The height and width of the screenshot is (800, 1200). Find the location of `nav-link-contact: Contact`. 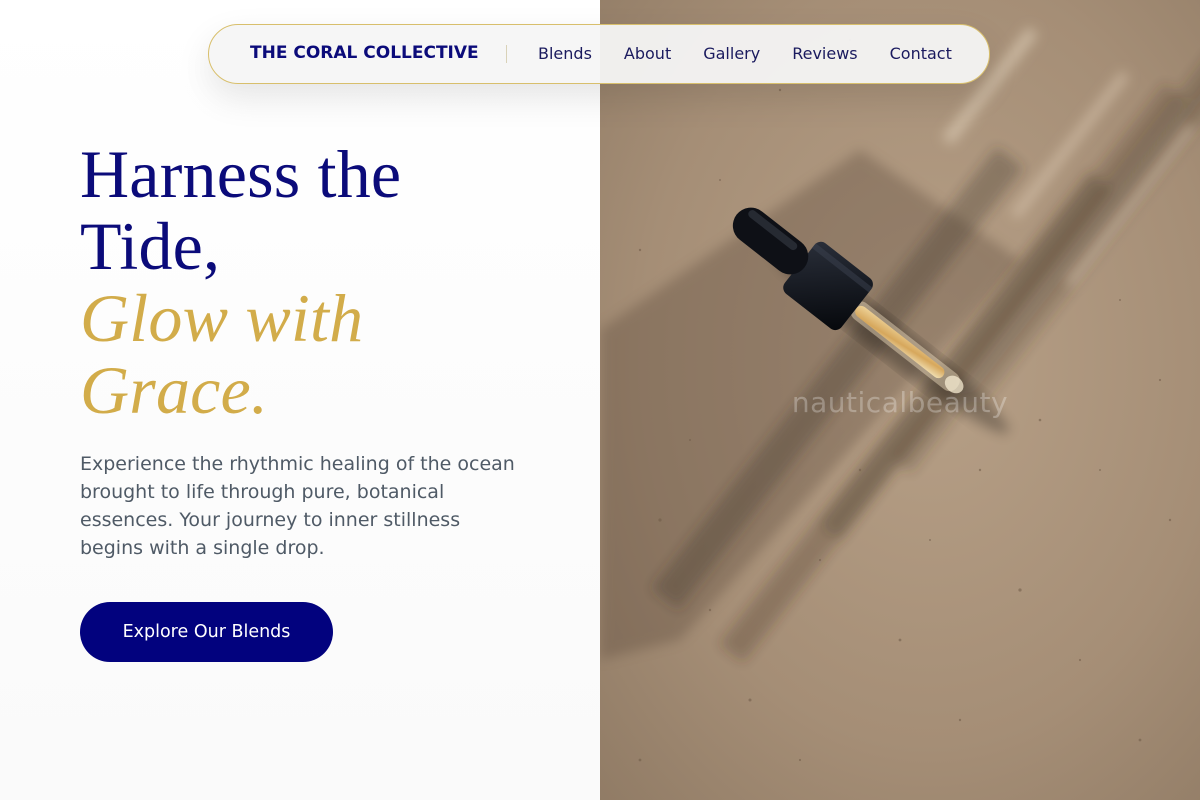

nav-link-contact: Contact is located at coordinates (921, 53).